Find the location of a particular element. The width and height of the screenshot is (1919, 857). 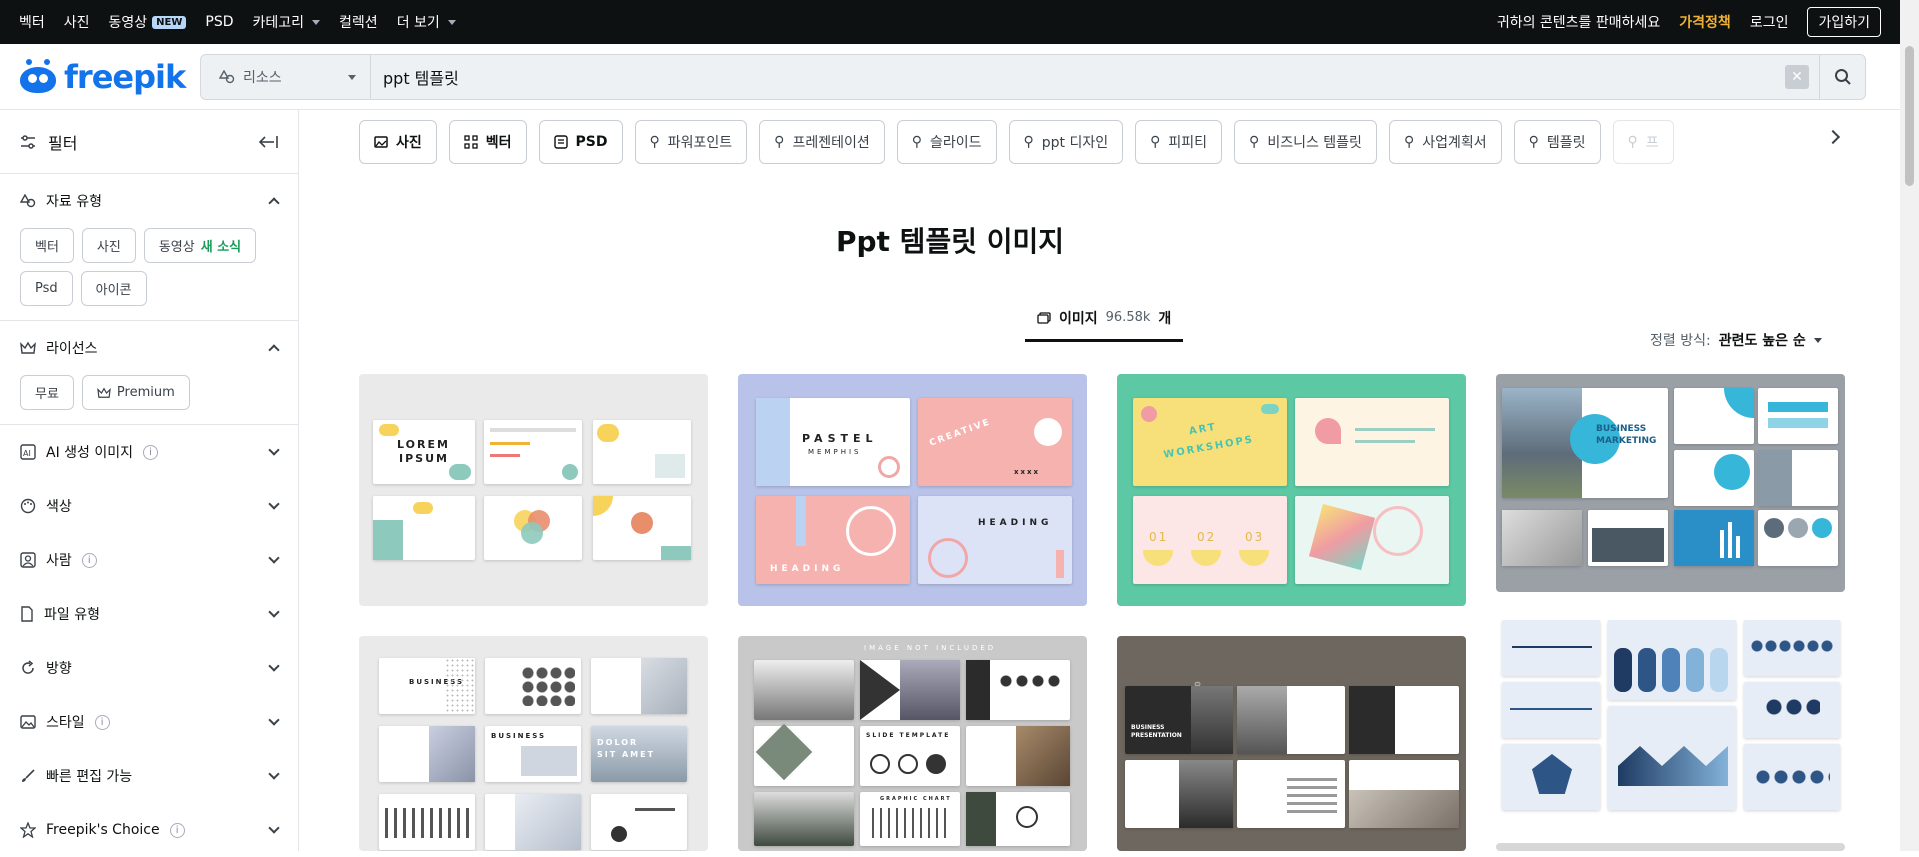

card-text: LOREM is located at coordinates (423, 444).